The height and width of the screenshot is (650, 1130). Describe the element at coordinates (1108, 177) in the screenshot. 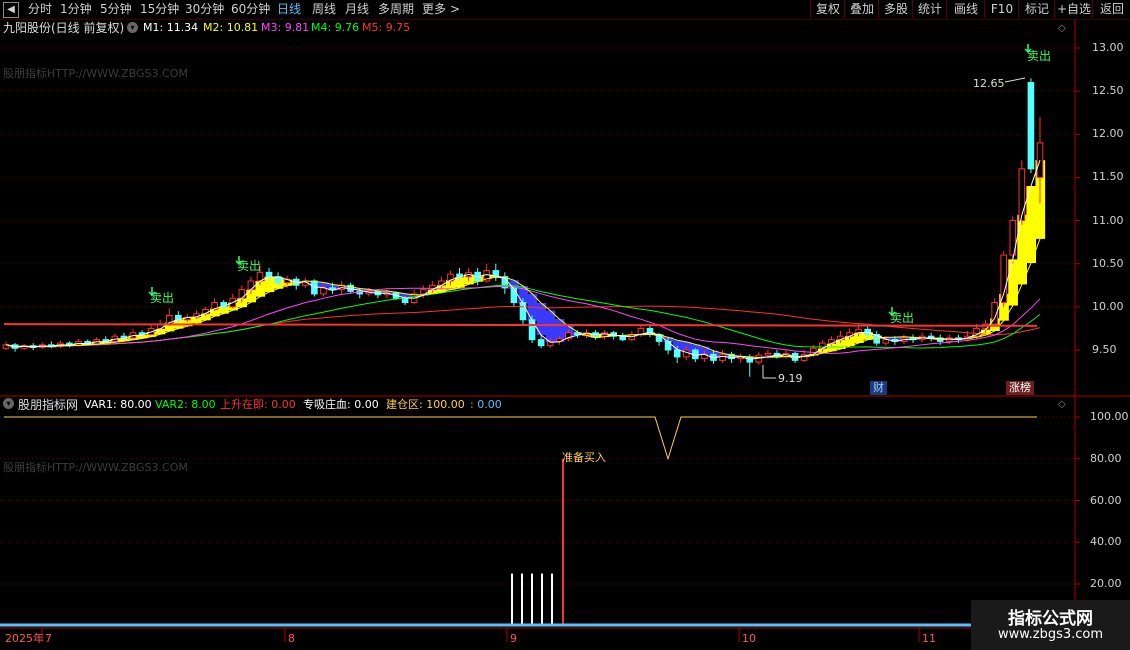

I see `price-tick-label: 11.50` at that location.